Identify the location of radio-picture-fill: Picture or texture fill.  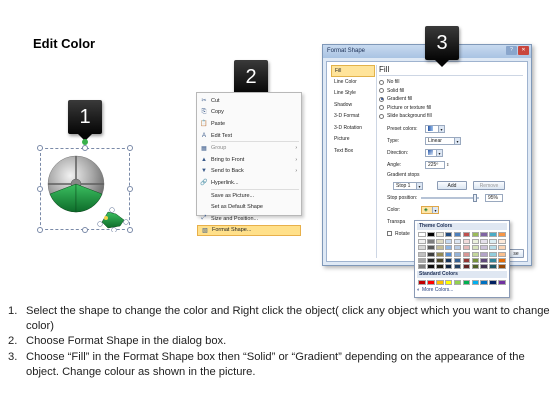
(451, 108).